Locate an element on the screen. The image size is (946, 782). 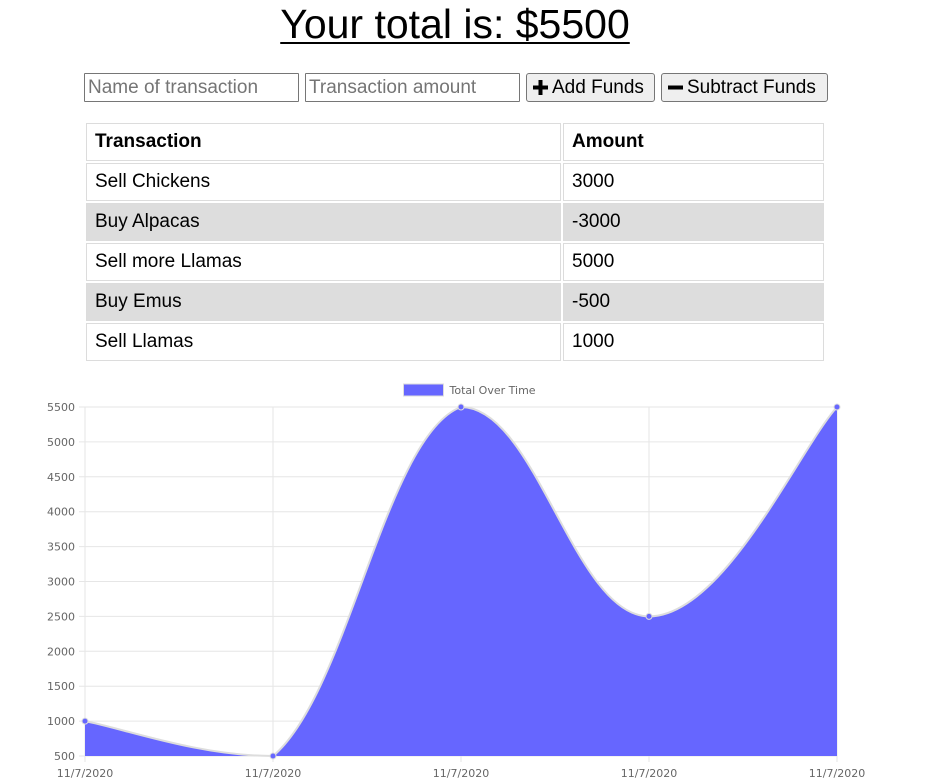
transaction-name-cell: Buy Alpacas is located at coordinates (323, 222).